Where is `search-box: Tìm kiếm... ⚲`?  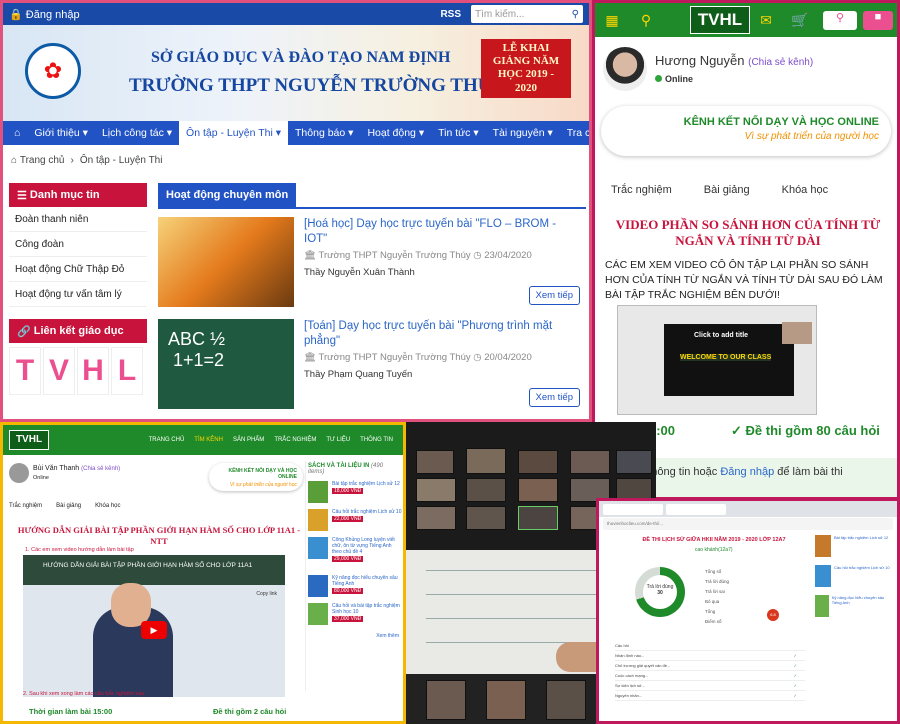 search-box: Tìm kiếm... ⚲ is located at coordinates (527, 14).